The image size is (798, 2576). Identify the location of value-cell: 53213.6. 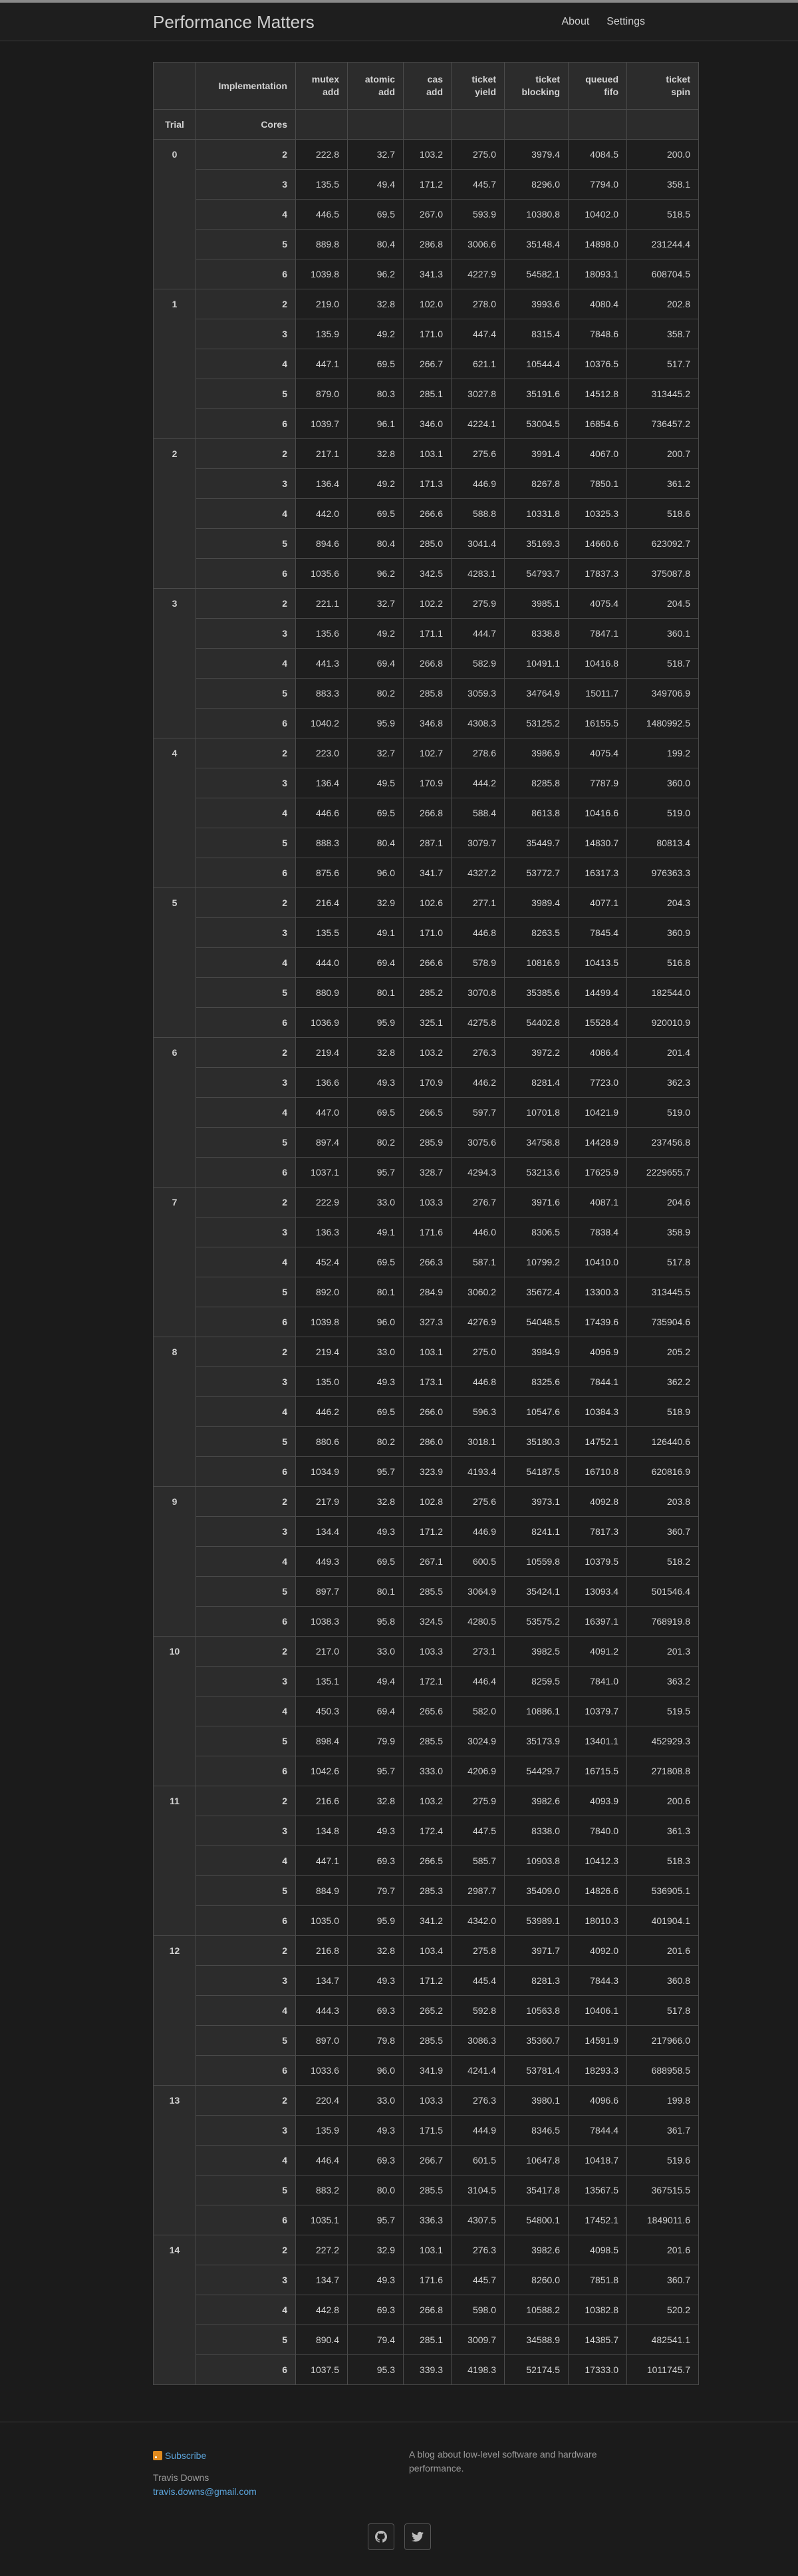
(536, 1172).